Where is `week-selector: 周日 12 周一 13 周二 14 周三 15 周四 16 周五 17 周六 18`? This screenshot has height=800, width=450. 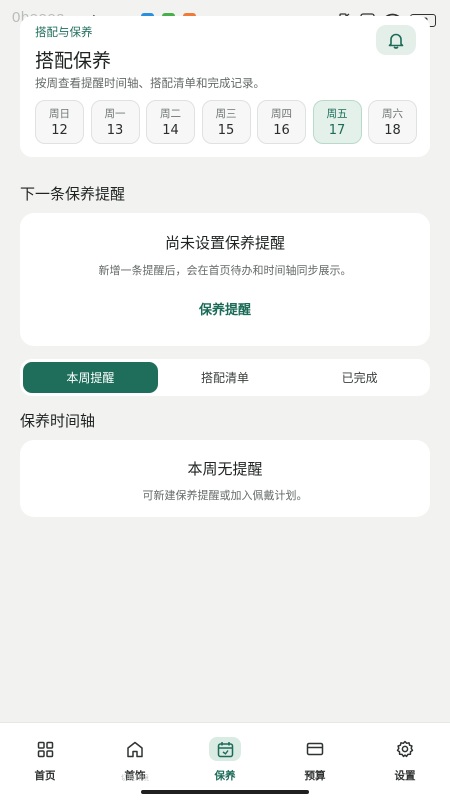
week-selector: 周日 12 周一 13 周二 14 周三 15 周四 16 周五 17 周六 18 is located at coordinates (226, 122).